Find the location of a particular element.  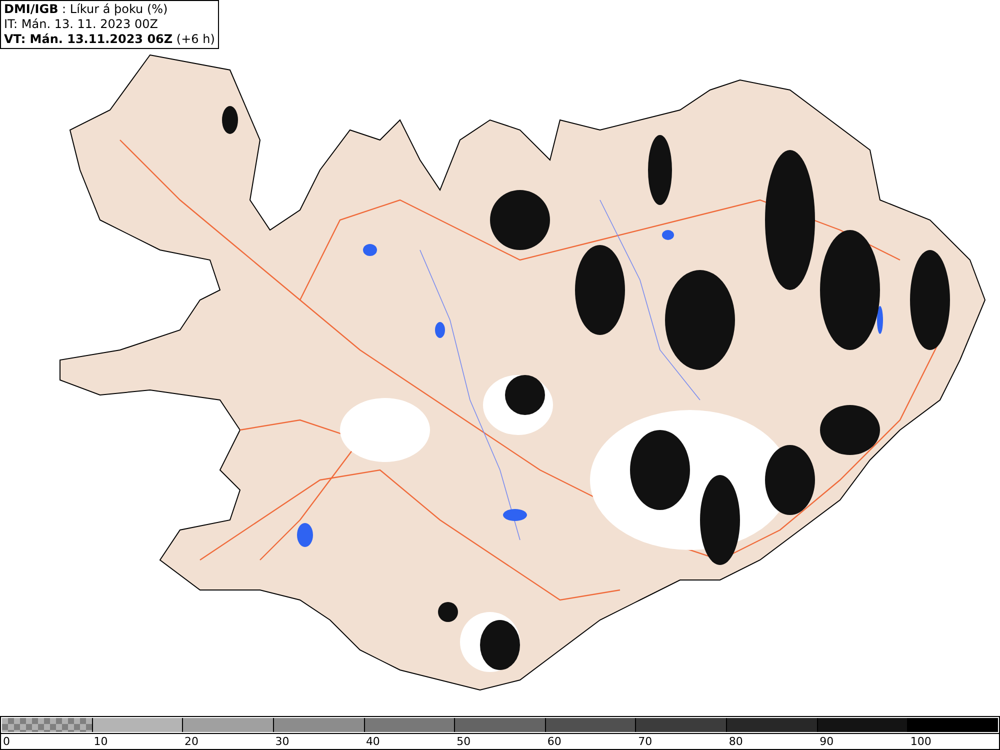

info-text: DMI/IGB : Líkur á þoku (%) is located at coordinates (86, 9).